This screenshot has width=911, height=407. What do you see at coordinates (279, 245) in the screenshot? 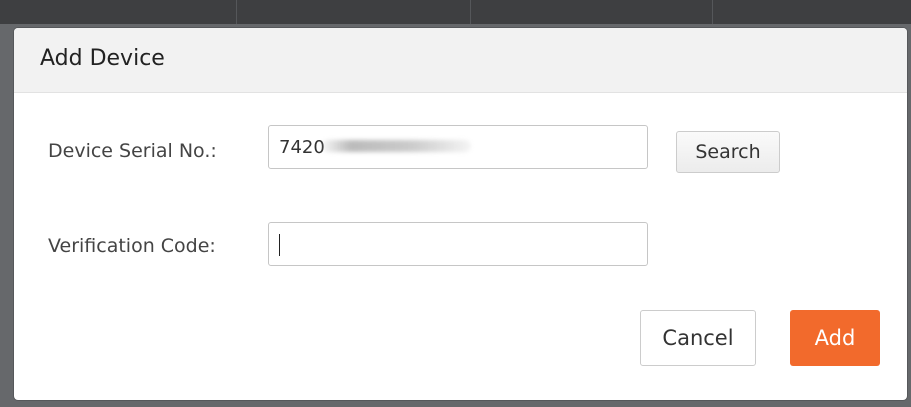
I see `text-cursor-icon` at bounding box center [279, 245].